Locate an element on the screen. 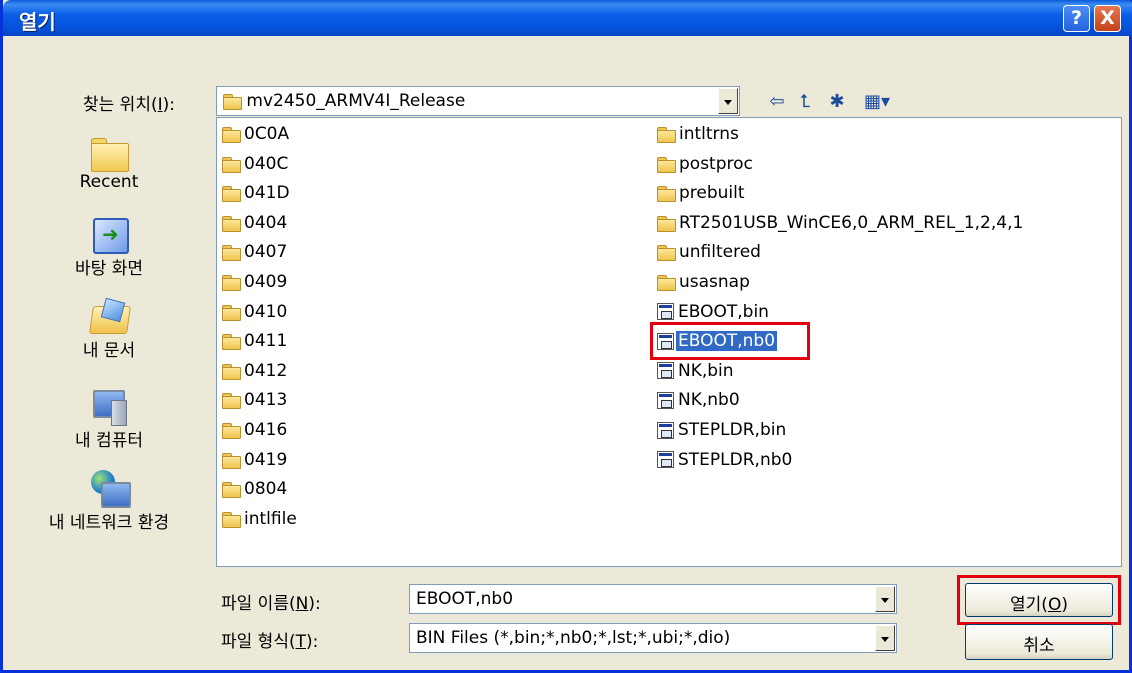 This screenshot has height=673, width=1132. up-folder-icon: ⮤ is located at coordinates (805, 102).